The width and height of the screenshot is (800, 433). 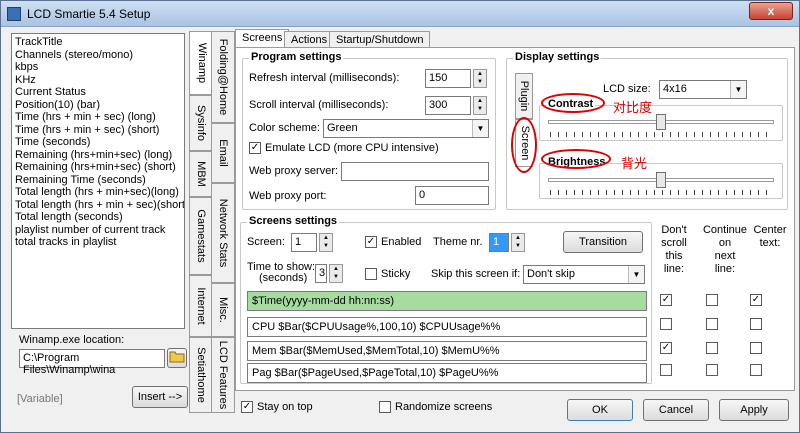 What do you see at coordinates (385, 407) in the screenshot?
I see `randomize-checkbox` at bounding box center [385, 407].